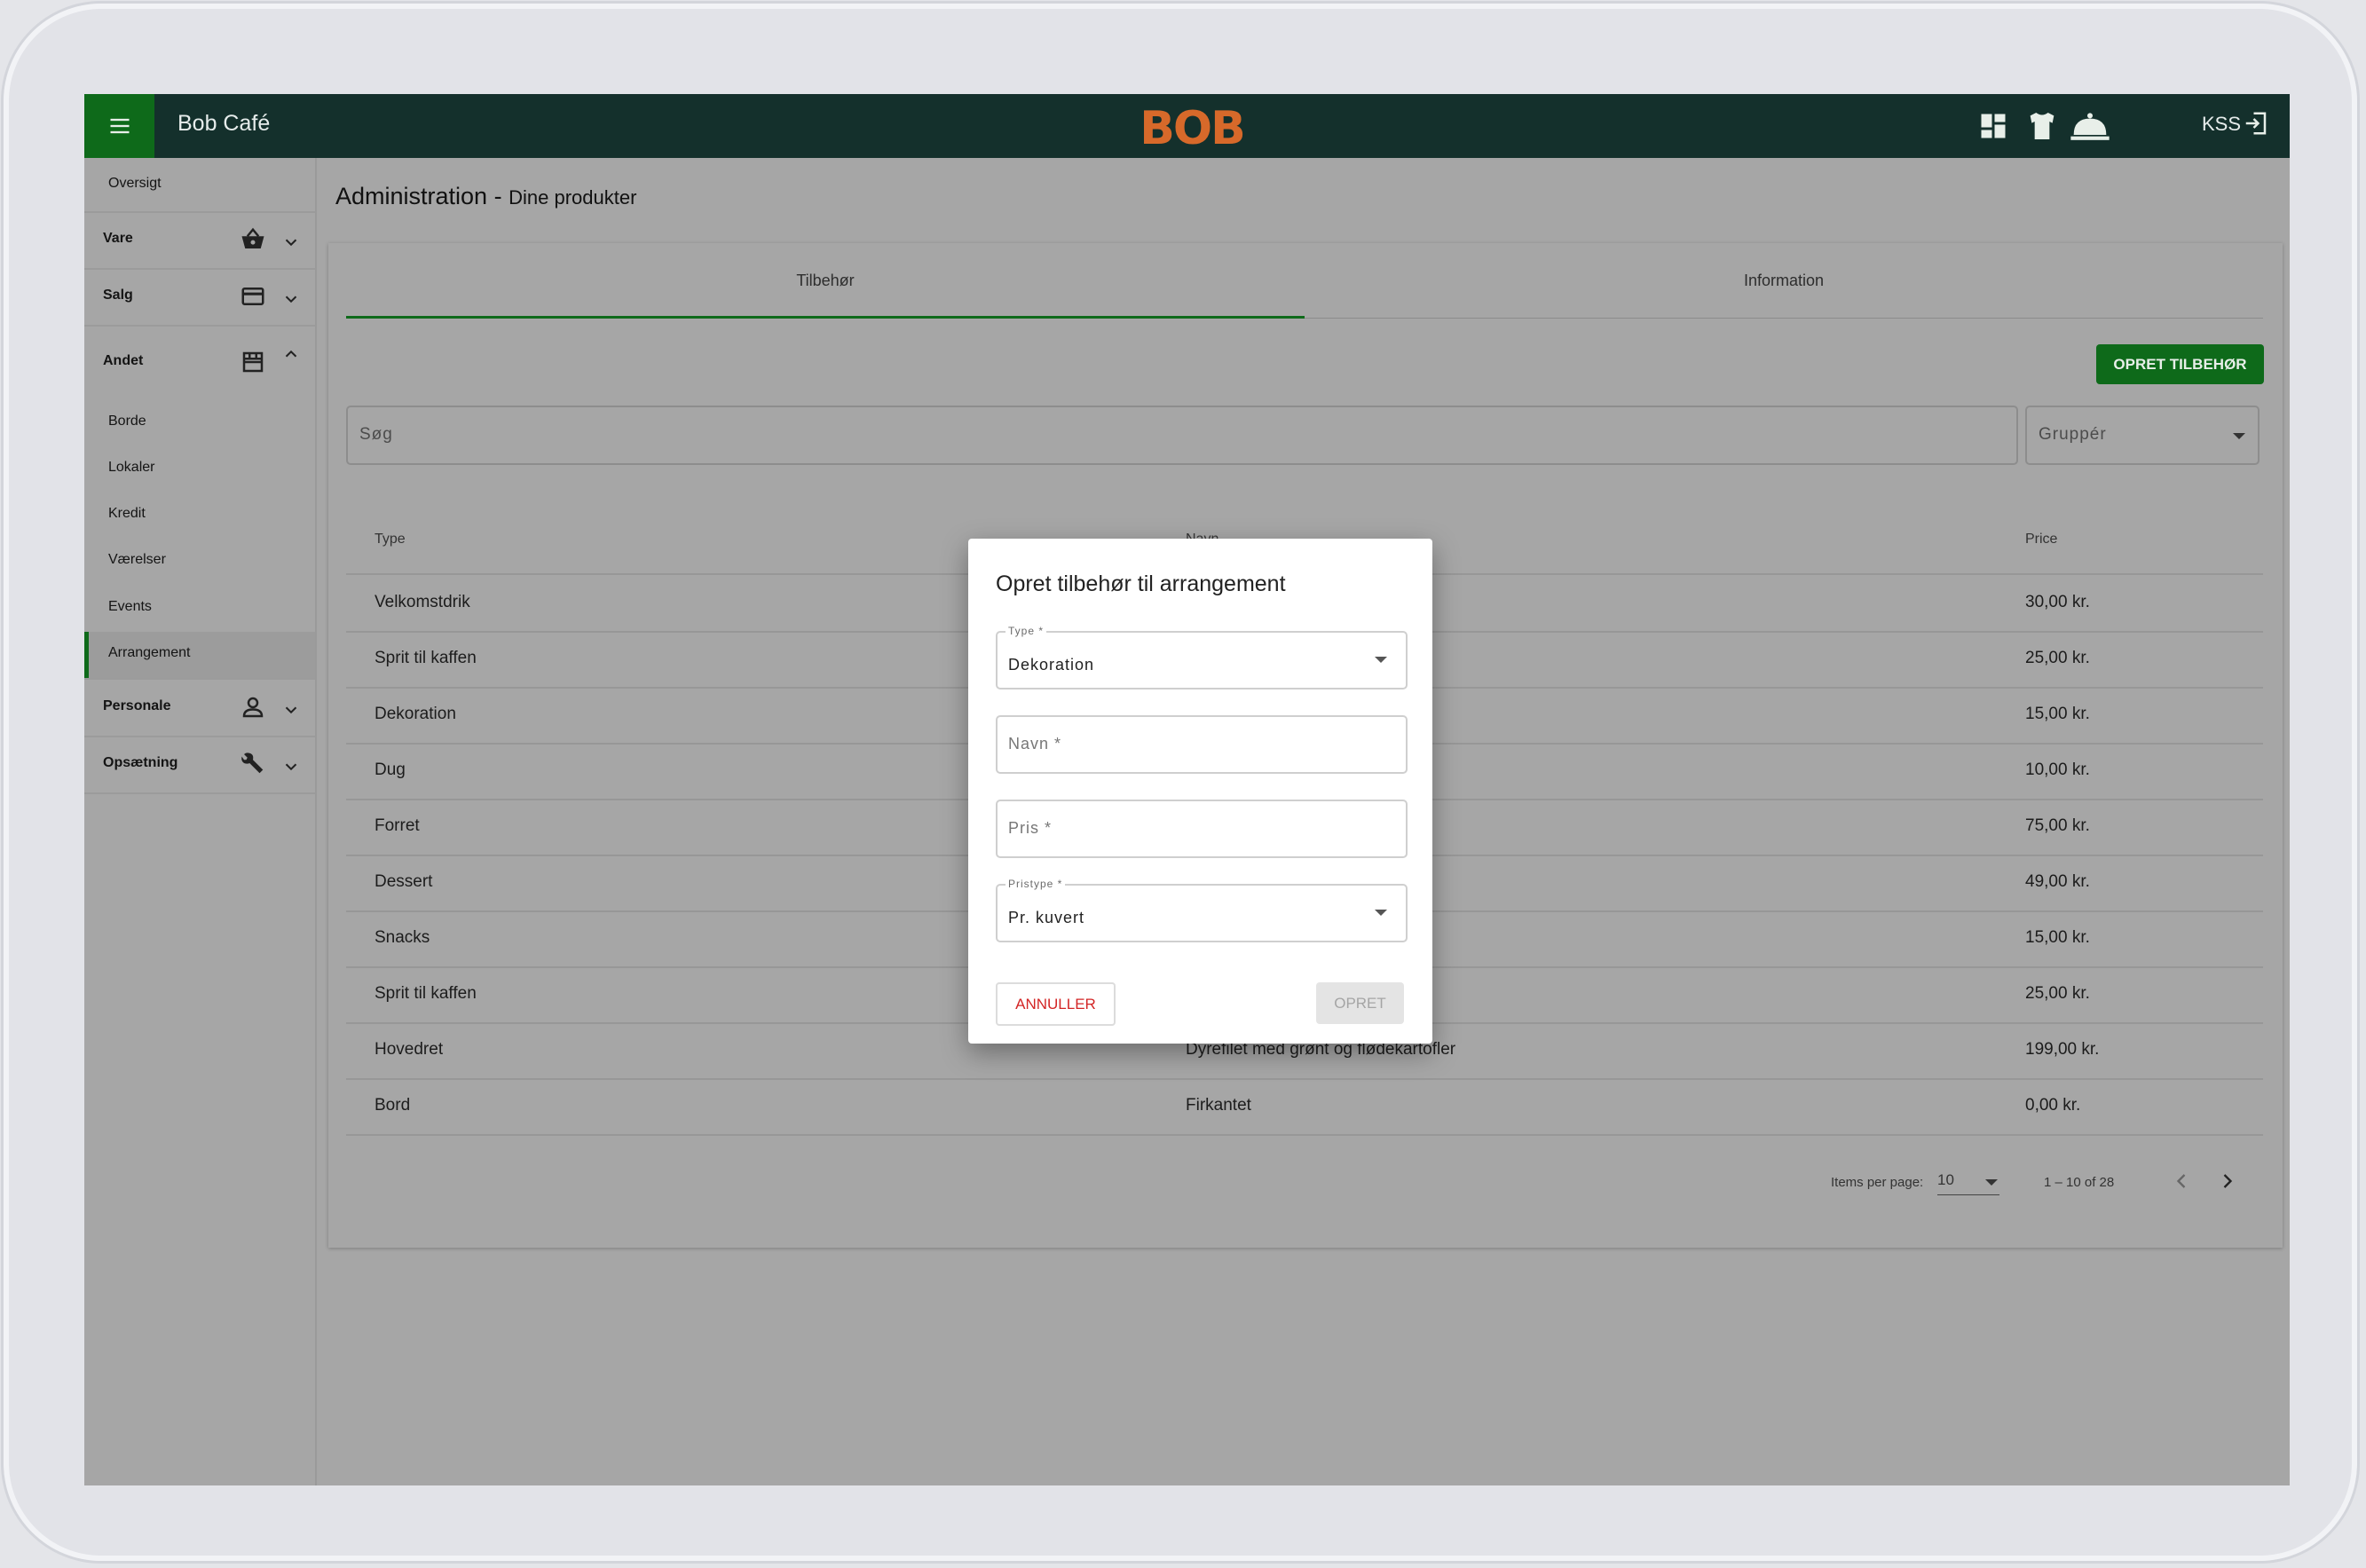 This screenshot has height=1568, width=2366. What do you see at coordinates (2227, 1181) in the screenshot?
I see `next-page-icon` at bounding box center [2227, 1181].